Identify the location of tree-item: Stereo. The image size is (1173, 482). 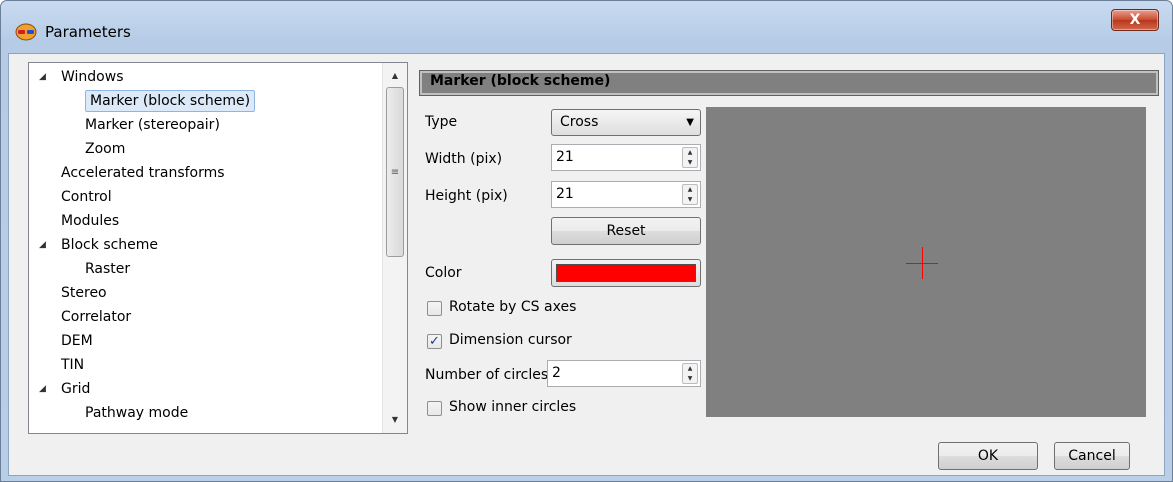
(84, 293).